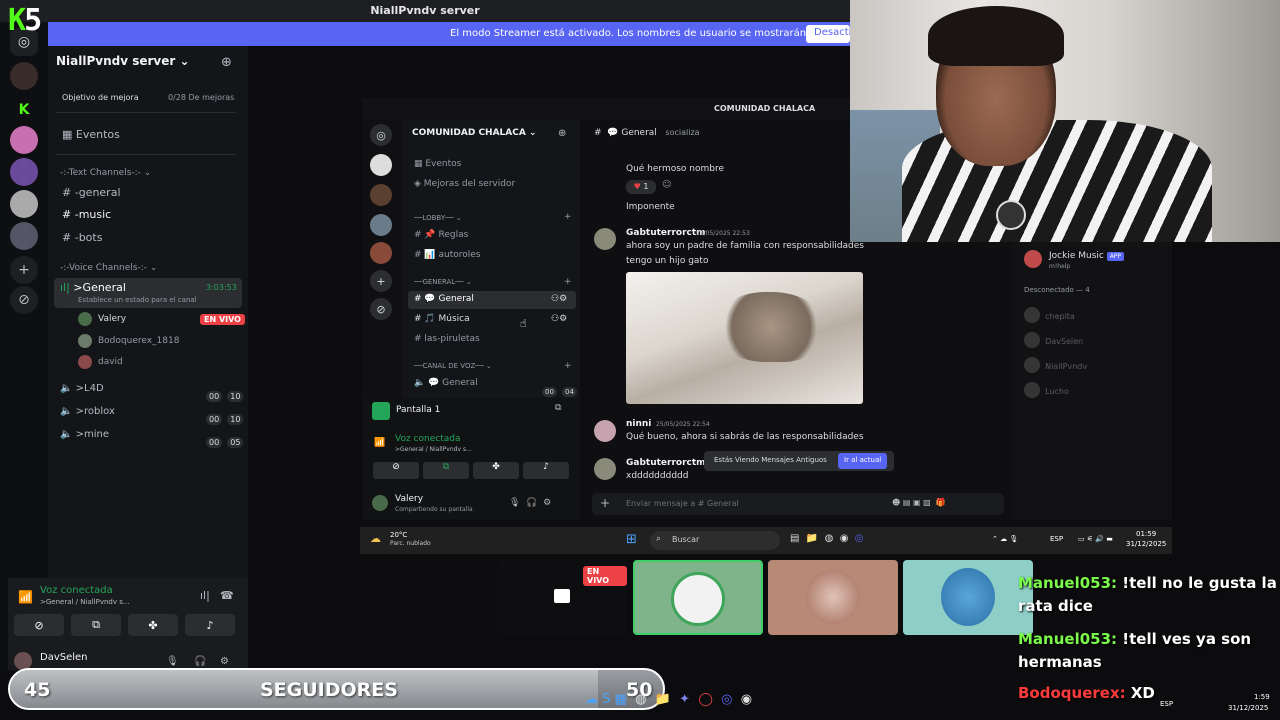 The height and width of the screenshot is (720, 1280). What do you see at coordinates (200, 661) in the screenshot?
I see `headphones-icon: 🎧` at bounding box center [200, 661].